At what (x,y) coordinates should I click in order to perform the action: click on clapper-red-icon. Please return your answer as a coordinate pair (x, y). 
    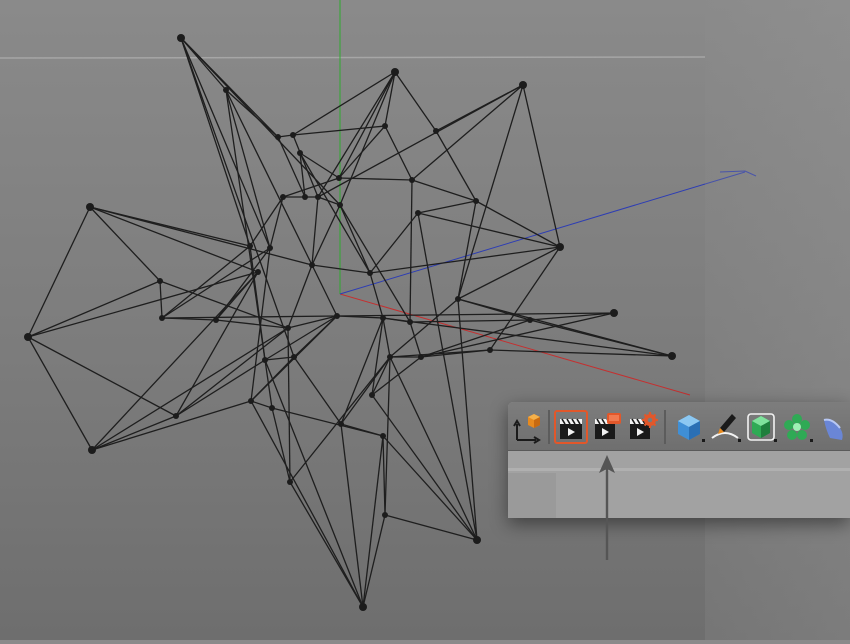
    Looking at the image, I should click on (608, 426).